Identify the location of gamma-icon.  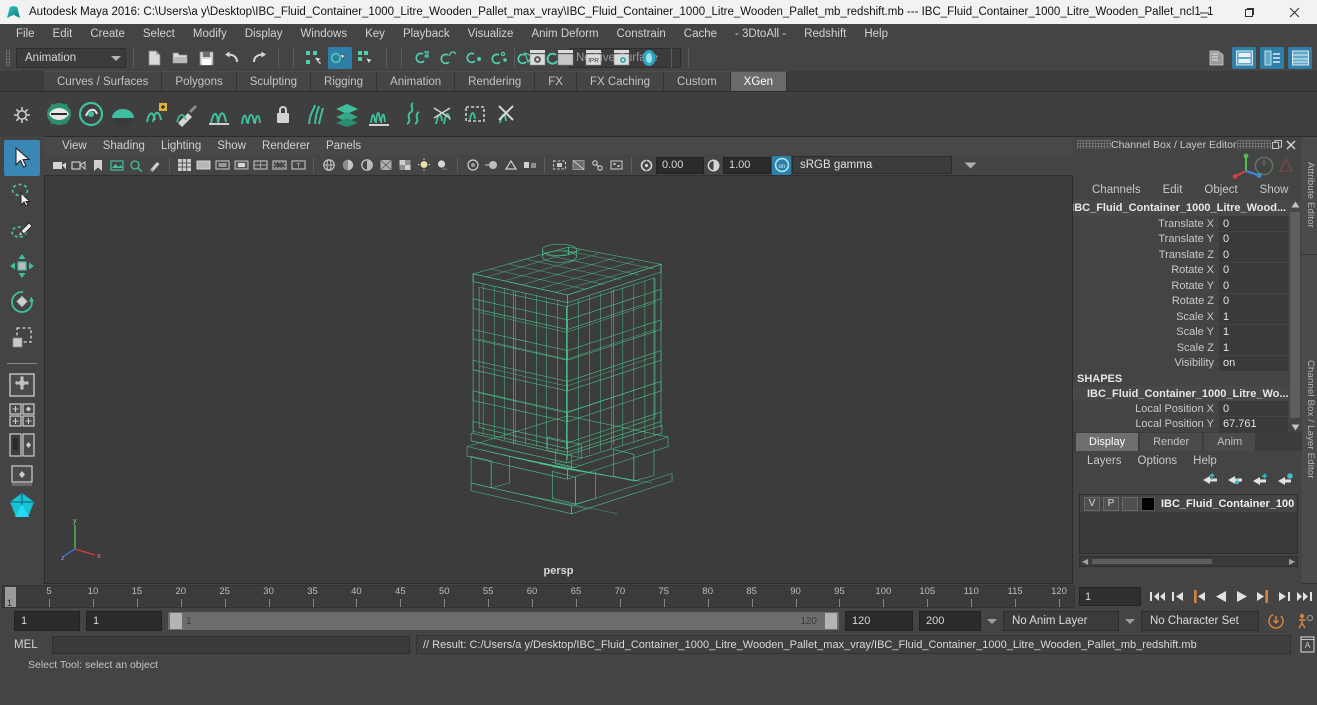
(713, 165).